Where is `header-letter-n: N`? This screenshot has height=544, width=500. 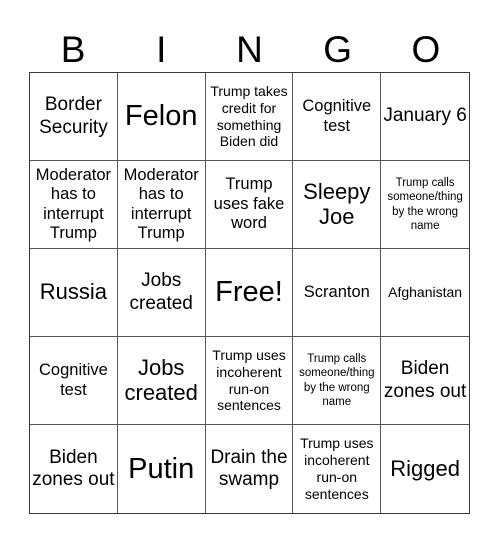
header-letter-n: N is located at coordinates (249, 49).